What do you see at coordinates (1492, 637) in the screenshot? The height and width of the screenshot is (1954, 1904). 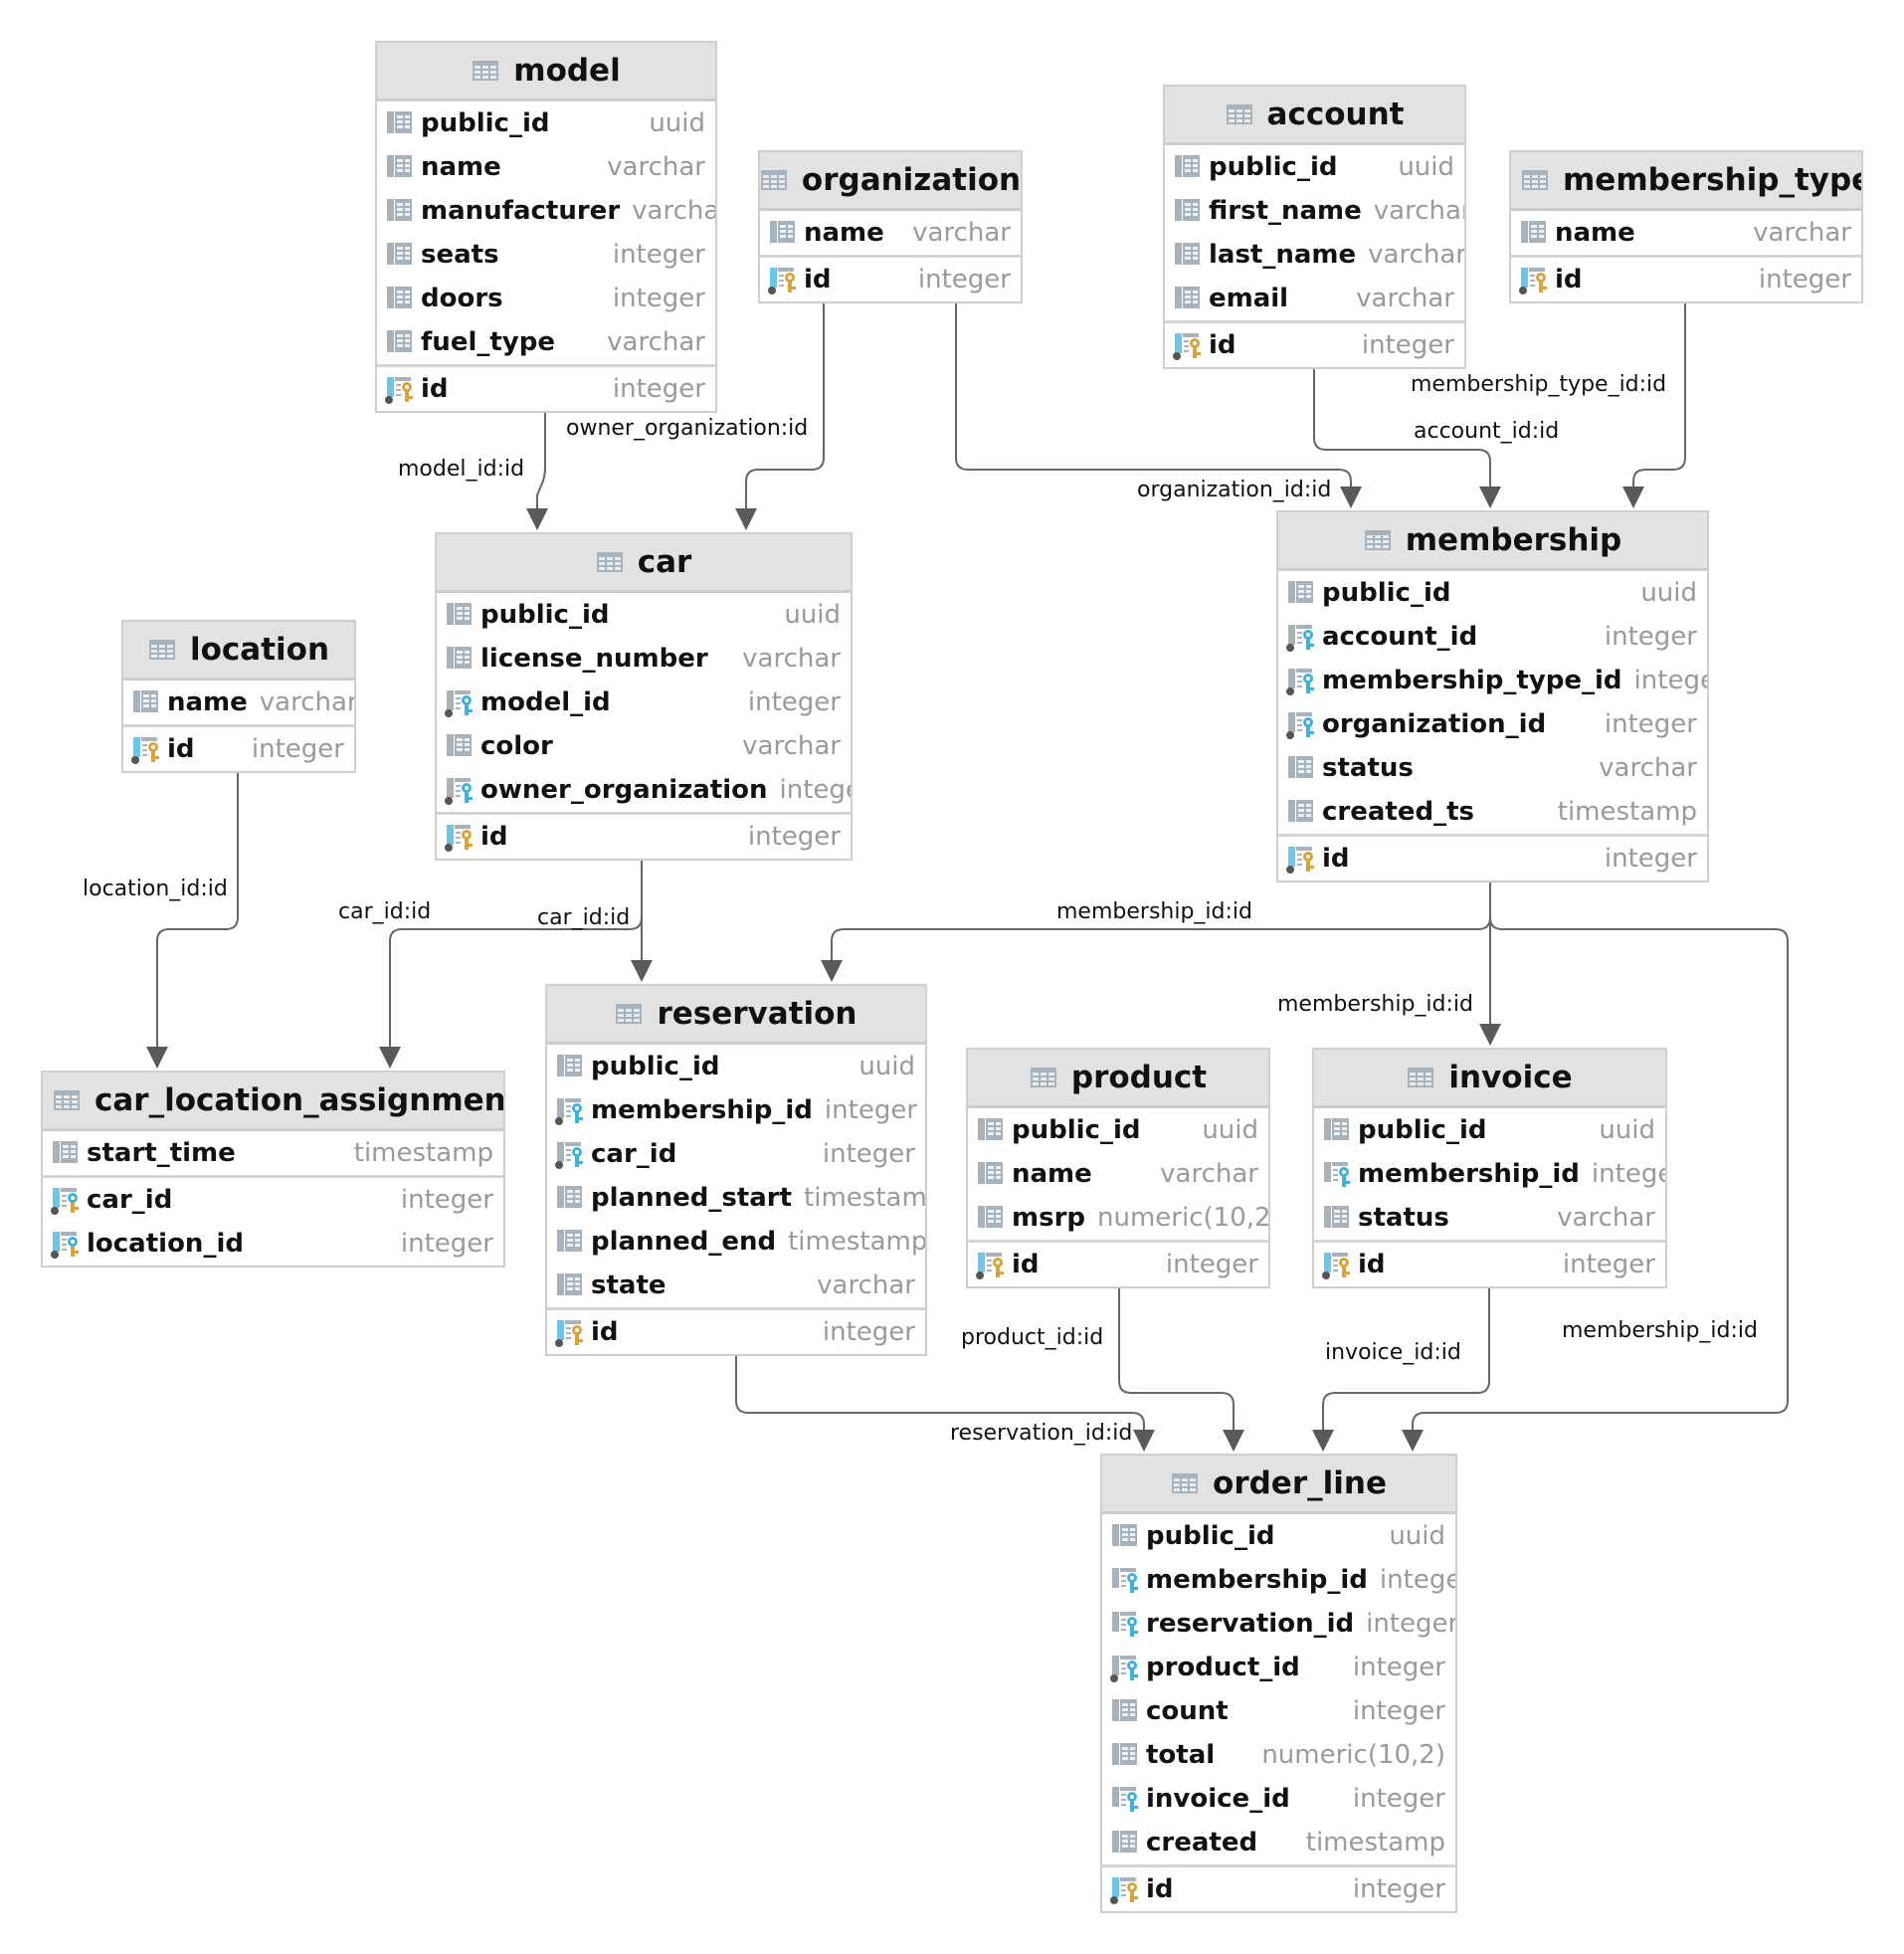 I see `column-row: account_id integer` at bounding box center [1492, 637].